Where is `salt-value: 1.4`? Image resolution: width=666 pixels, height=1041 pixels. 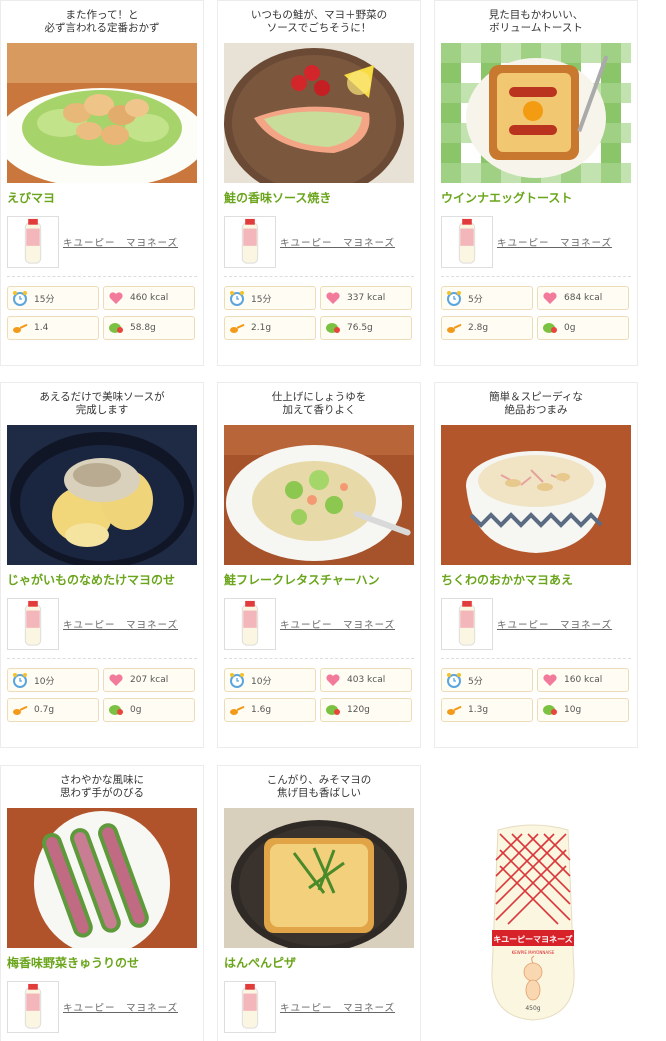 salt-value: 1.4 is located at coordinates (41, 328).